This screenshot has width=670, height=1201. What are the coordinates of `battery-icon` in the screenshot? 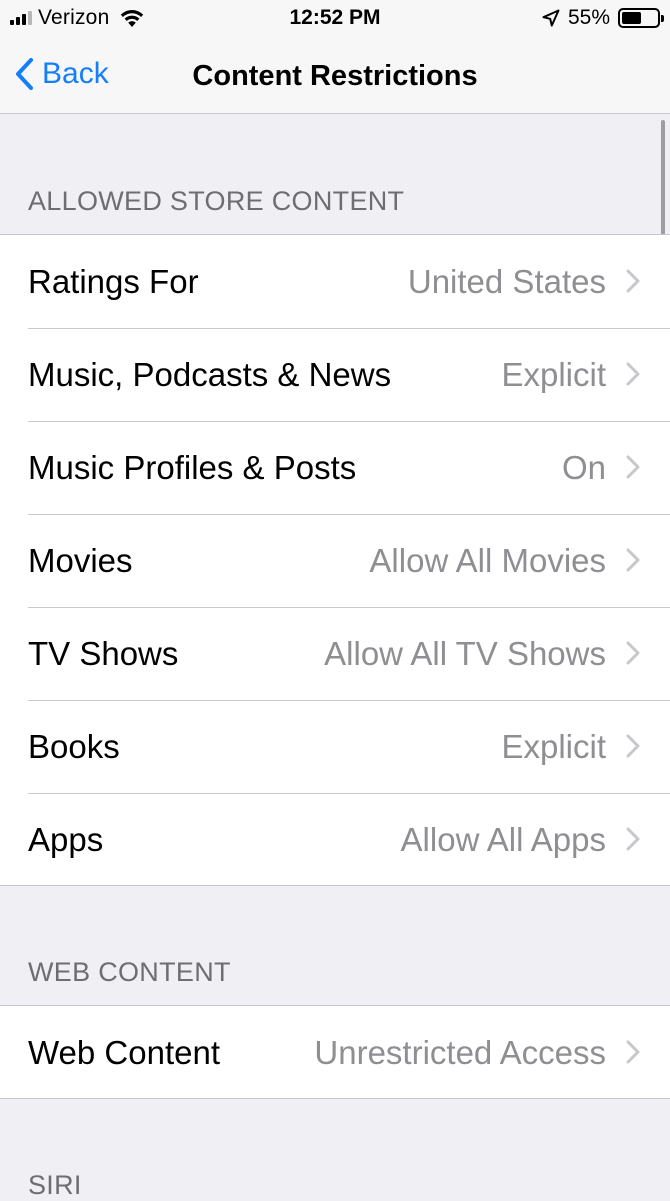 It's located at (641, 18).